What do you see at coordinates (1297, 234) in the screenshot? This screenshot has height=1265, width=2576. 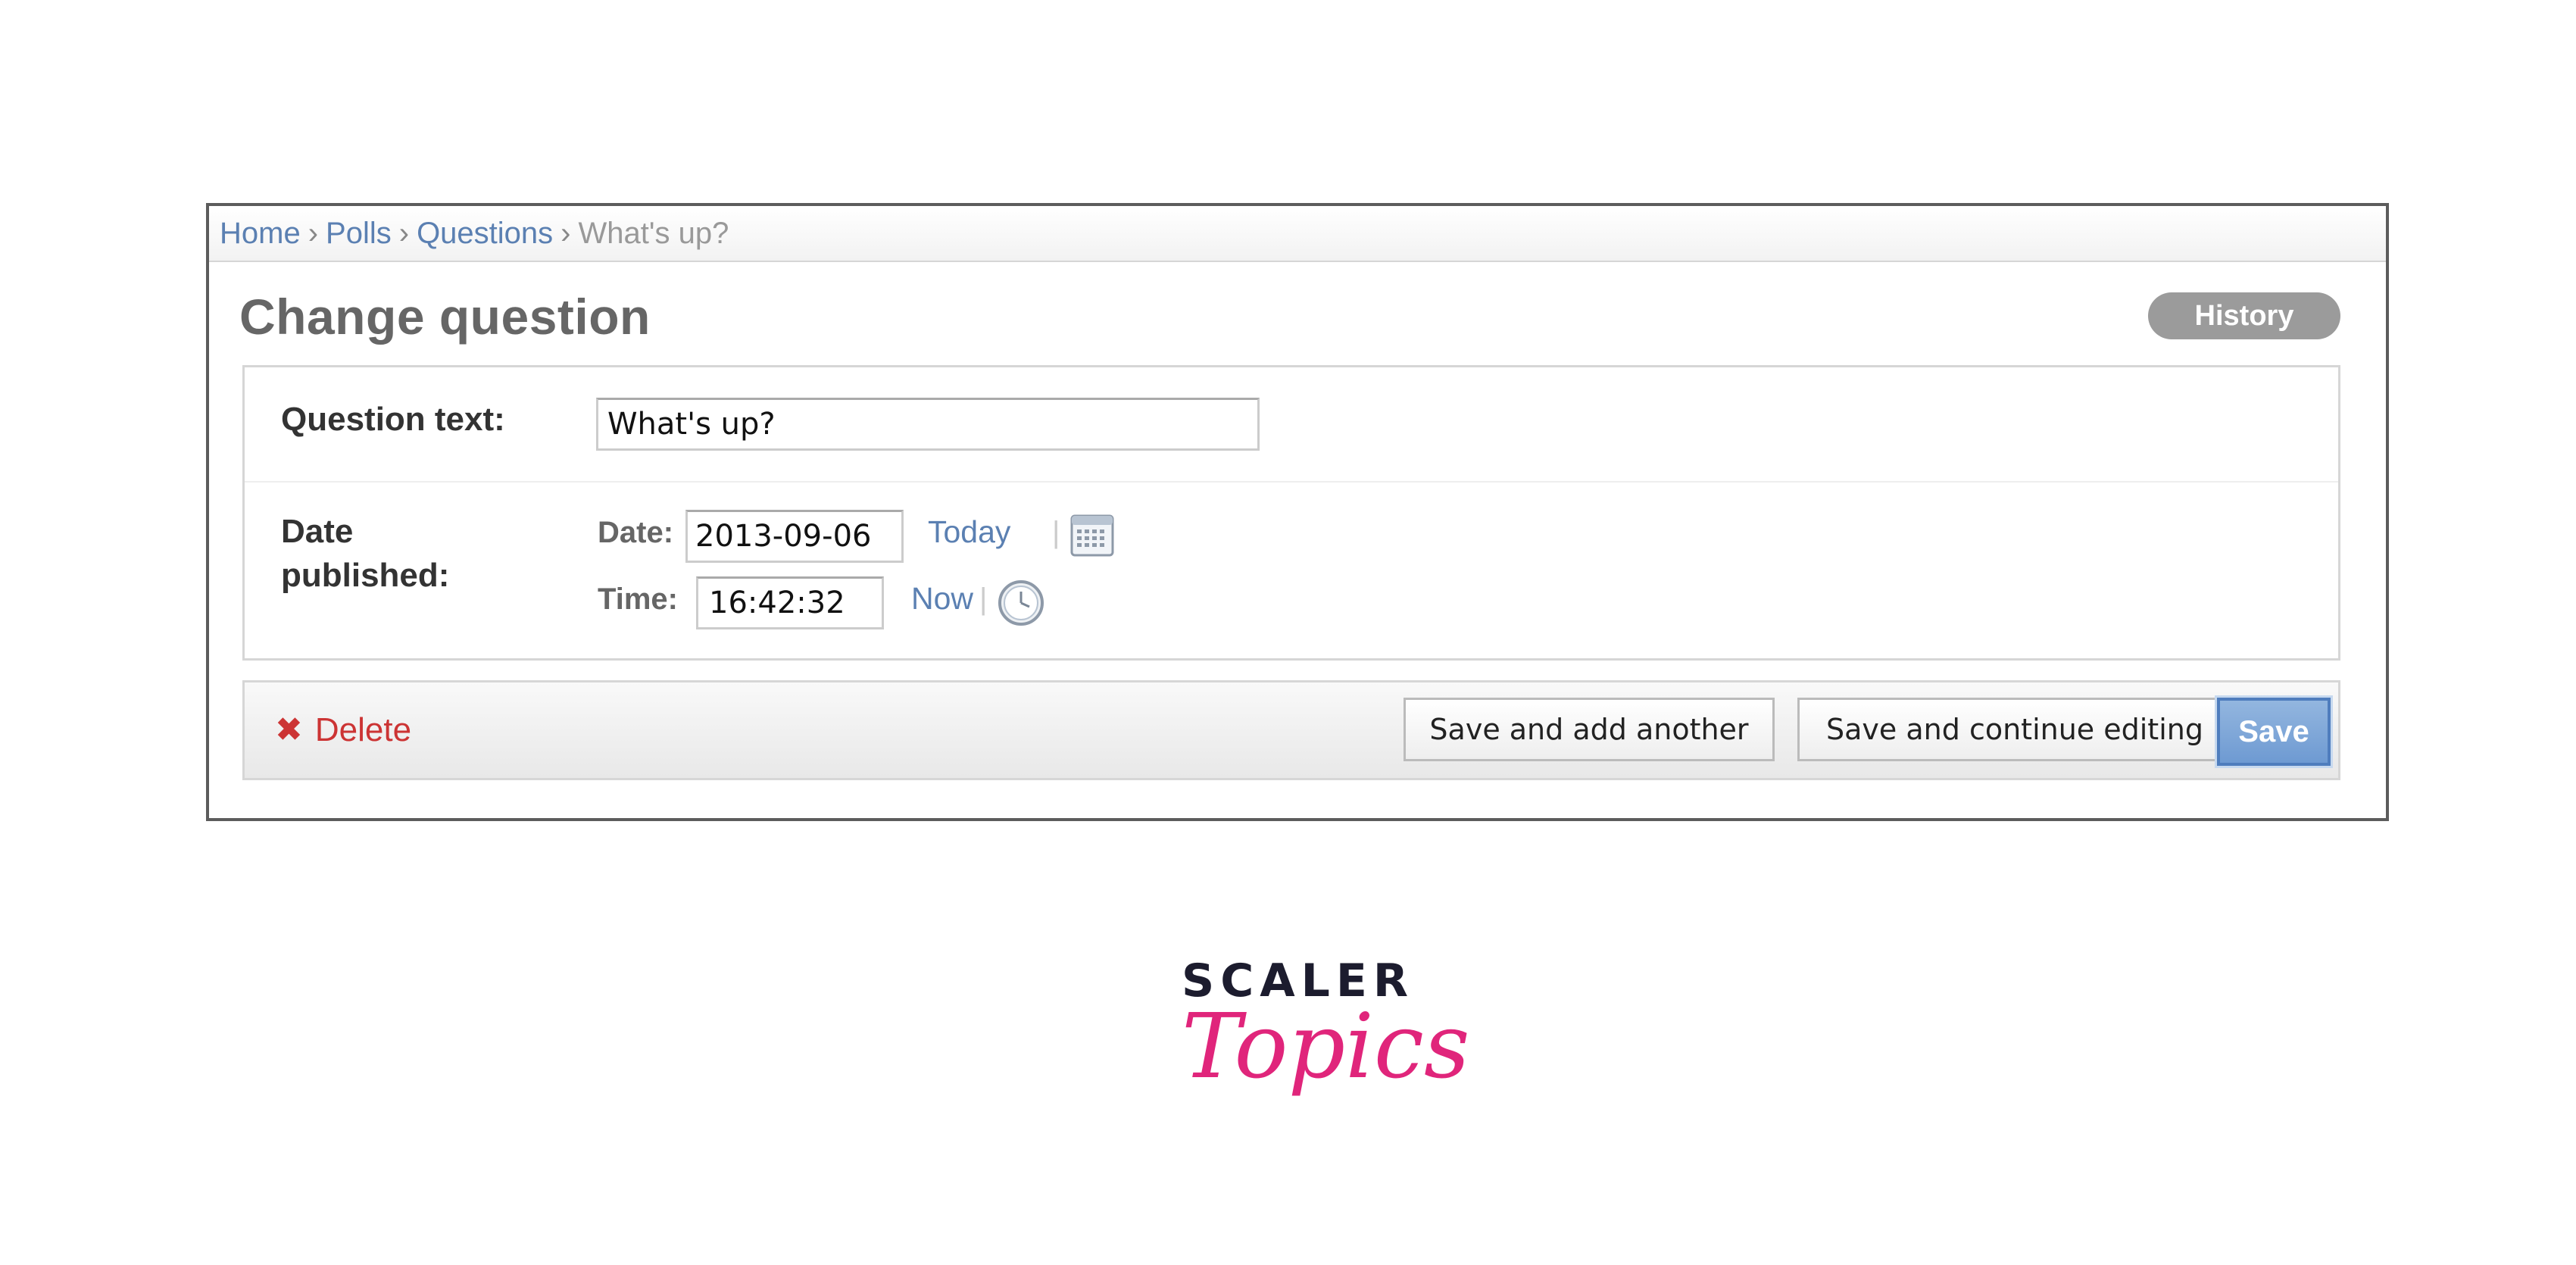 I see `breadcrumb: Home › Polls › Questions › What's up?` at bounding box center [1297, 234].